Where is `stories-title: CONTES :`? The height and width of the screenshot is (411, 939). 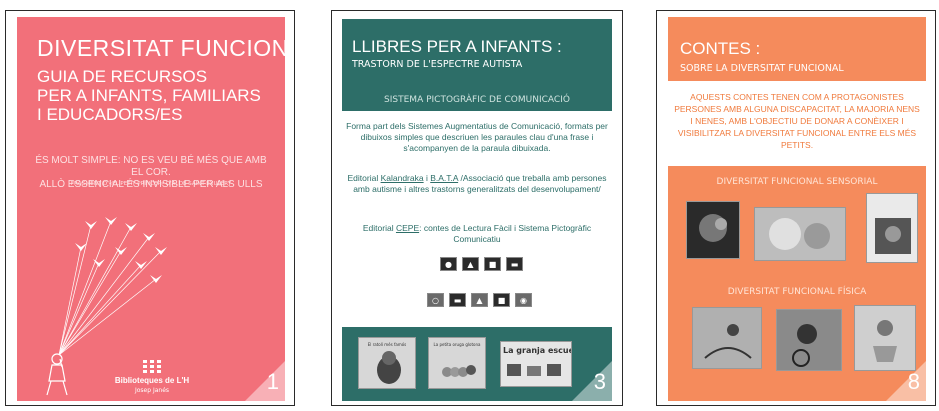
stories-title: CONTES : is located at coordinates (720, 48).